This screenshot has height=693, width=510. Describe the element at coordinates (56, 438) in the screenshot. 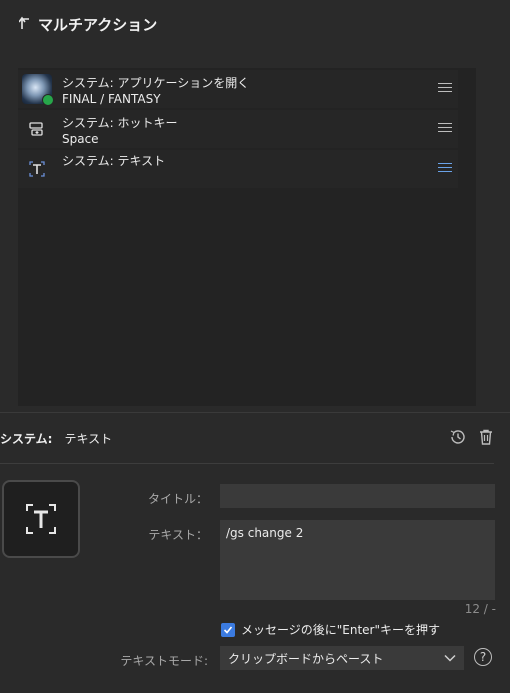

I see `detail-header: システム: テキスト` at that location.